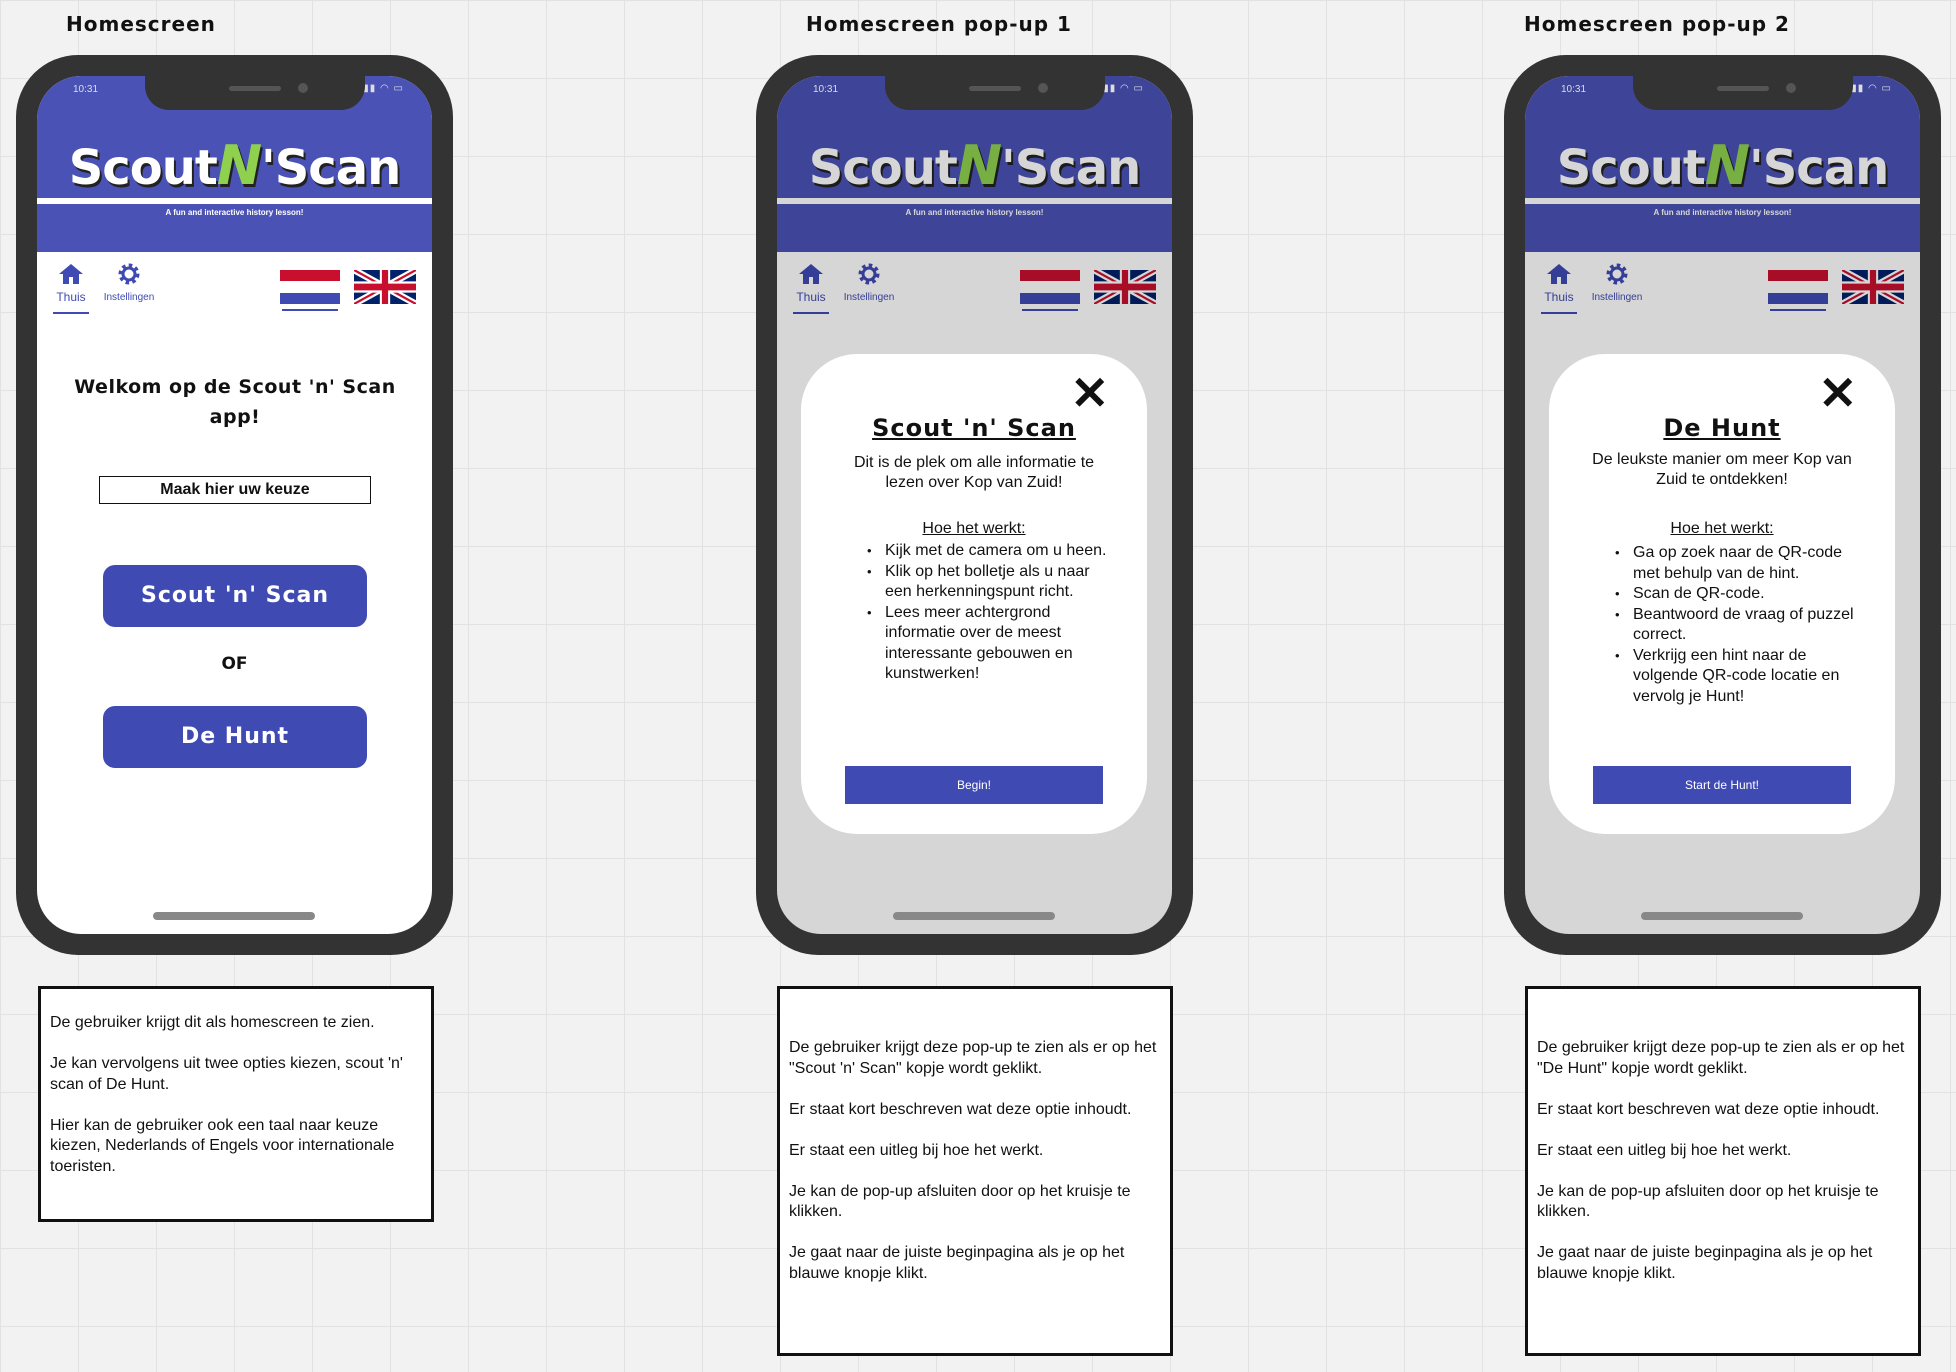  What do you see at coordinates (141, 24) in the screenshot?
I see `frame-title-homescreen: Homescreen` at bounding box center [141, 24].